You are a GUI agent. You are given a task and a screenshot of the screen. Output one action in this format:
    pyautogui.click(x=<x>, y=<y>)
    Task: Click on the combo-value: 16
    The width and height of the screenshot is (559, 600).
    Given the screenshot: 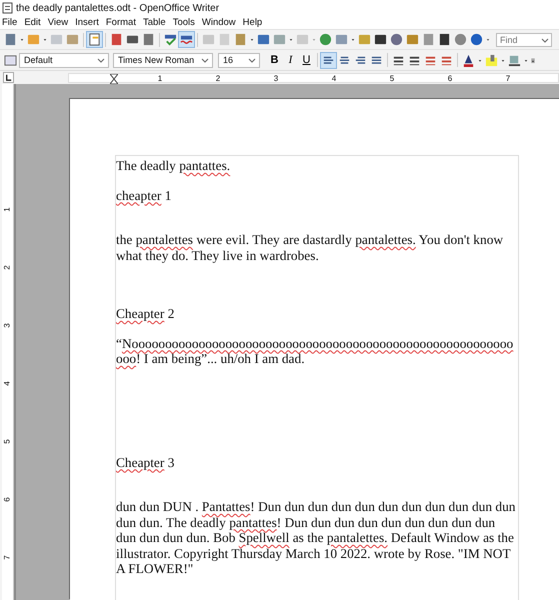 What is the action you would take?
    pyautogui.click(x=228, y=60)
    